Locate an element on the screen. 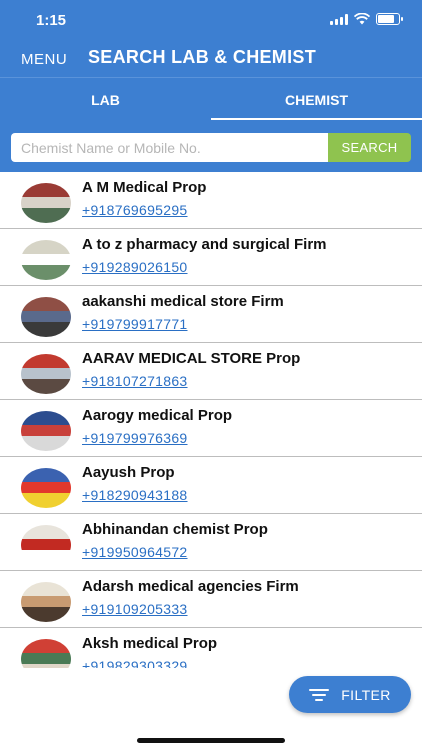  list-item: aakanshi medical store Firm +919799917771 is located at coordinates (211, 314).